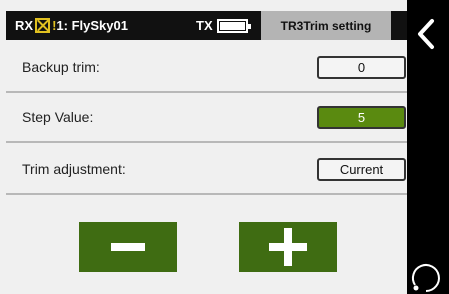 Image resolution: width=449 pixels, height=294 pixels. What do you see at coordinates (133, 25) in the screenshot?
I see `status-left: RX ! 1: FlySky01 TX` at bounding box center [133, 25].